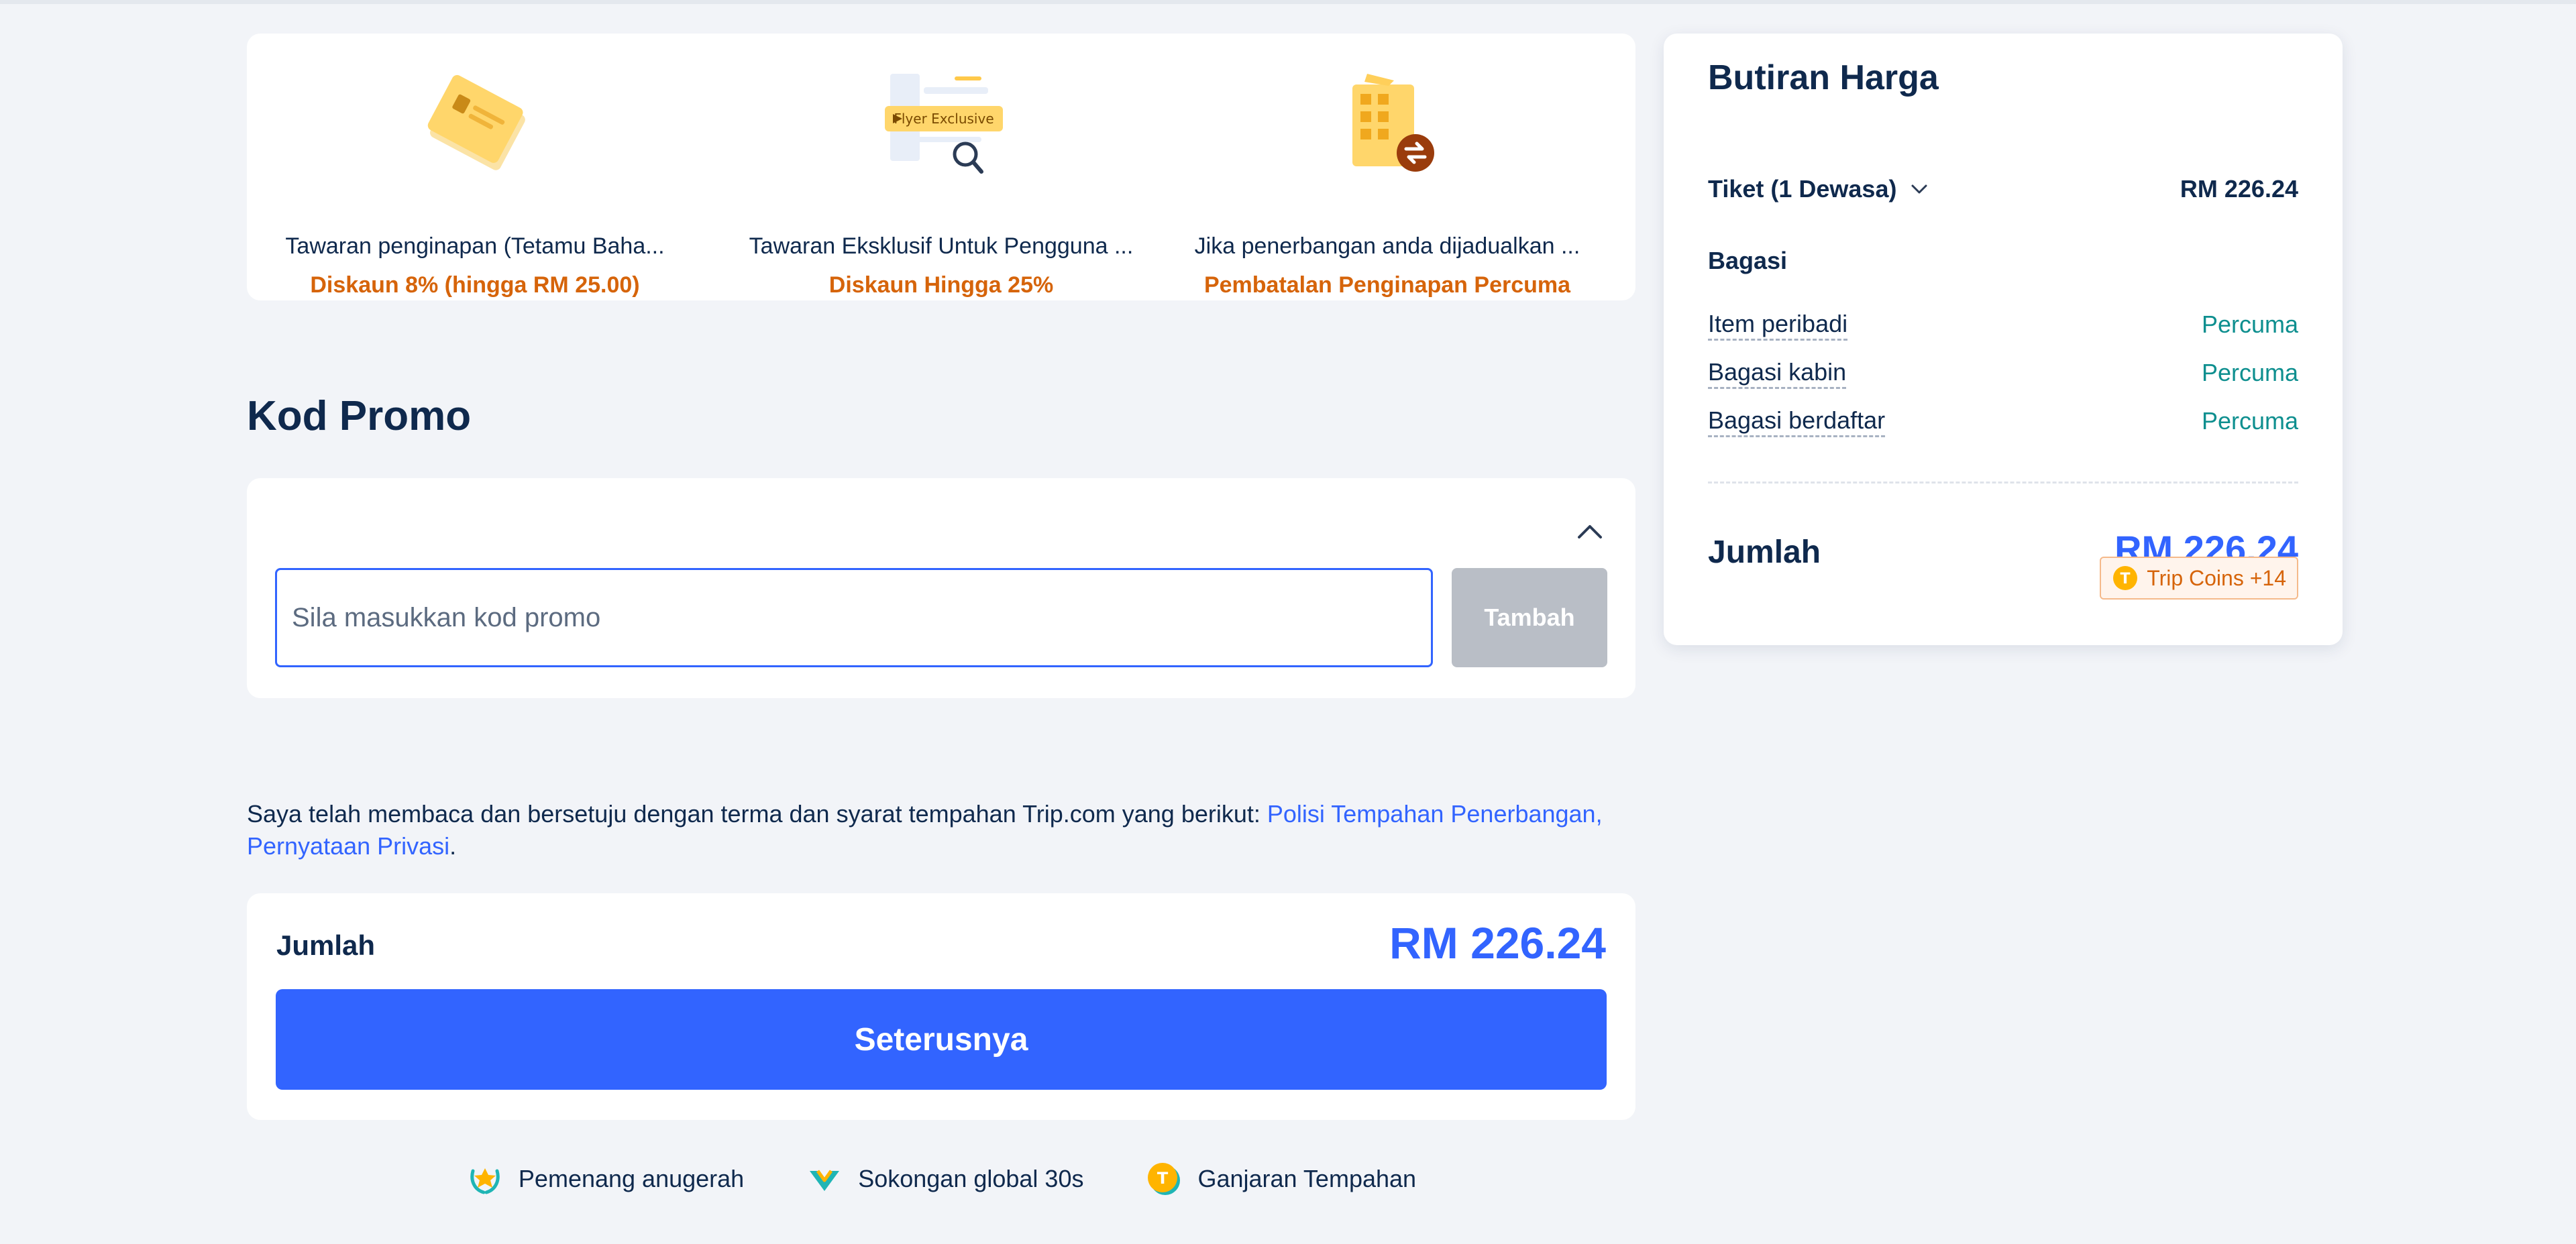 The width and height of the screenshot is (2576, 1244). Describe the element at coordinates (359, 416) in the screenshot. I see `promo-section-title: Kod Promo` at that location.